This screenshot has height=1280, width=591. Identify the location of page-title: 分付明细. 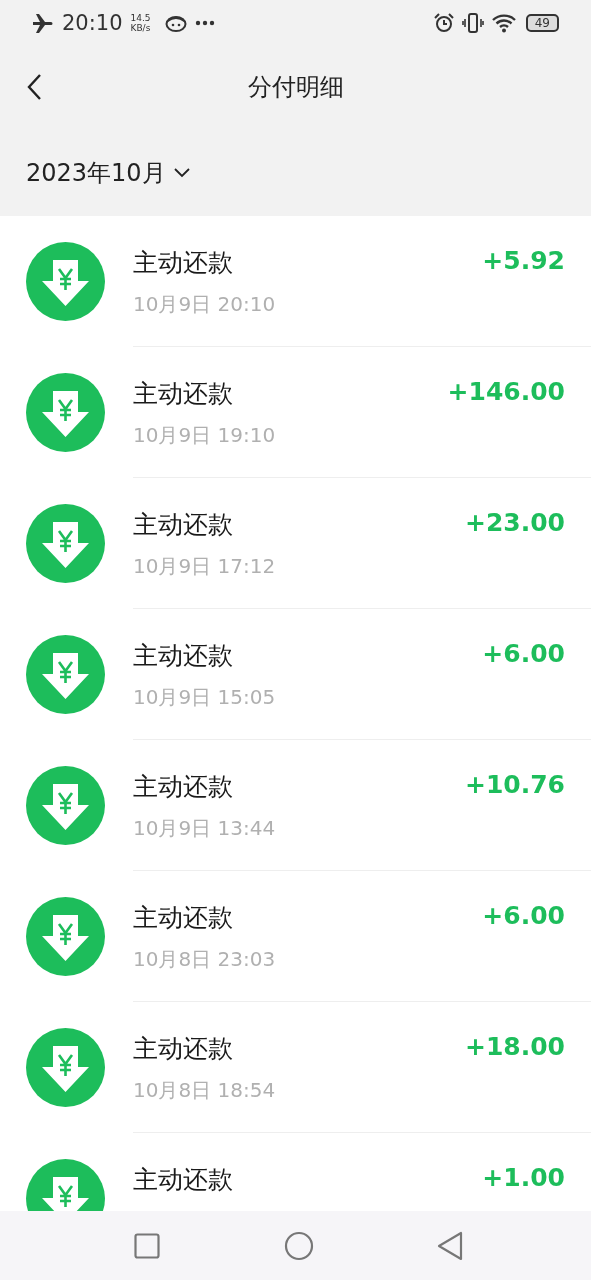
(295, 87).